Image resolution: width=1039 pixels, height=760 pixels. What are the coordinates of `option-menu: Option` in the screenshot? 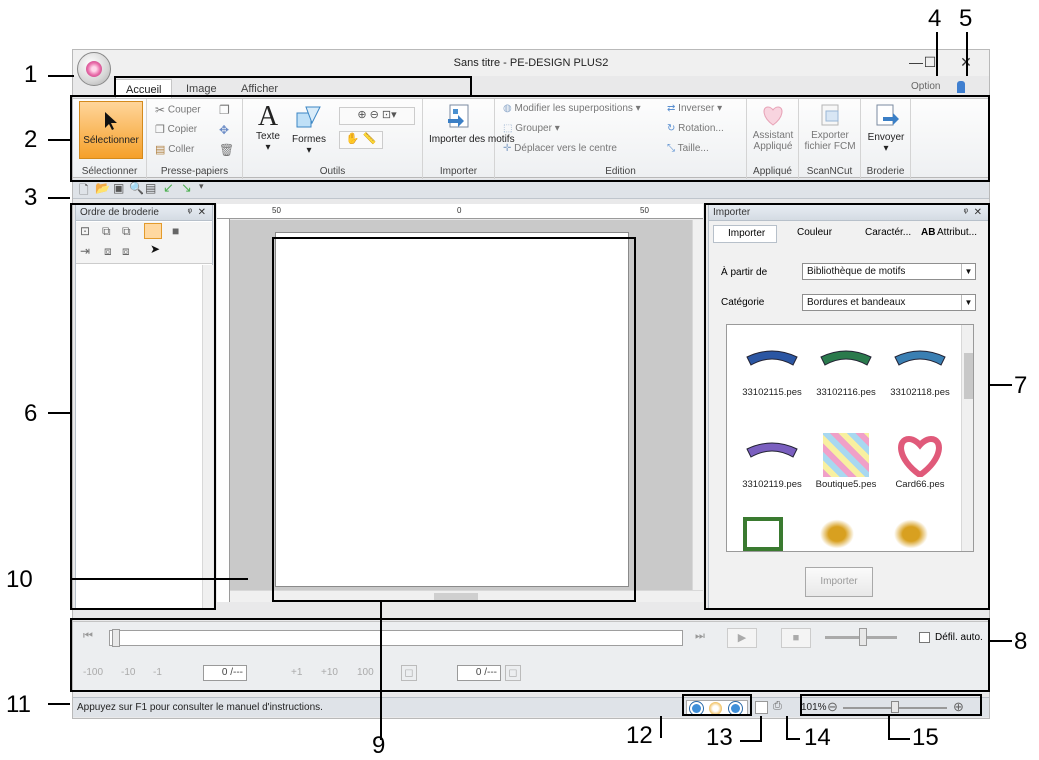 It's located at (925, 86).